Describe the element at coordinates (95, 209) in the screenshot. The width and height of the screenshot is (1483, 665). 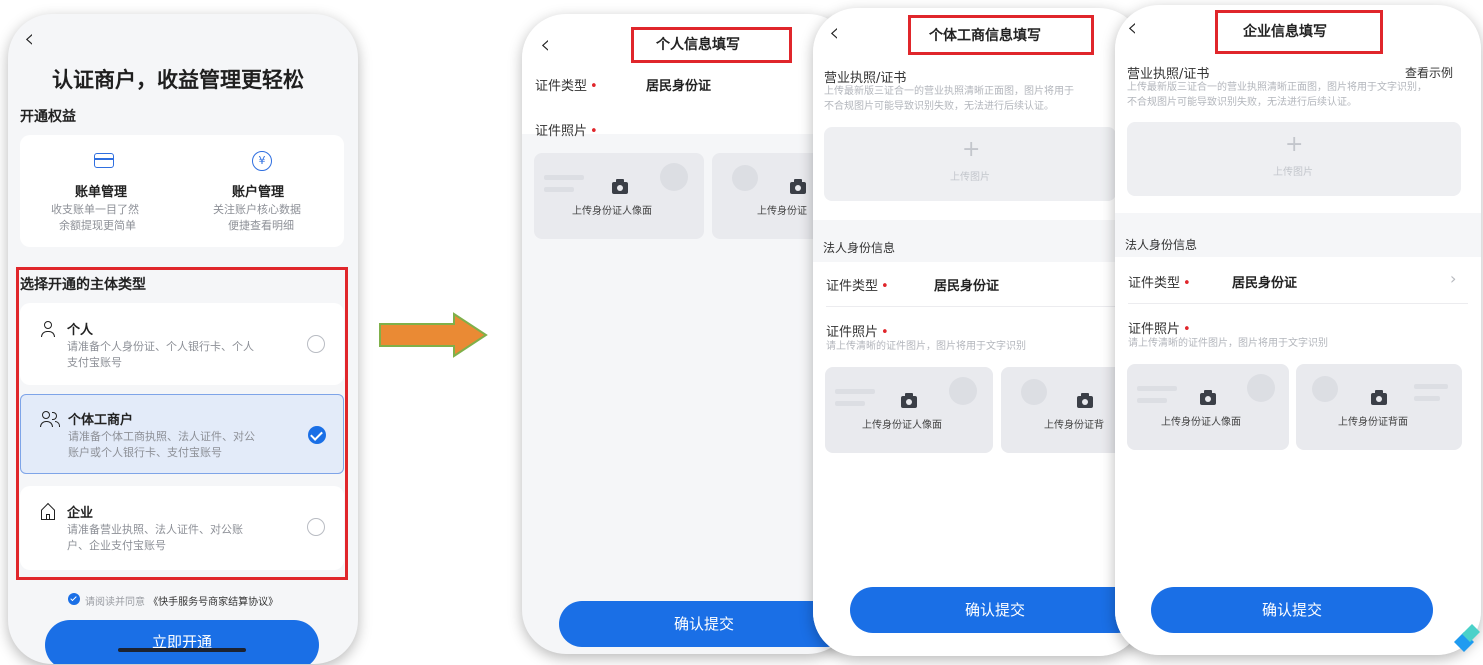
I see `benefit-desc-bill-1: 收支账单一目了然` at that location.